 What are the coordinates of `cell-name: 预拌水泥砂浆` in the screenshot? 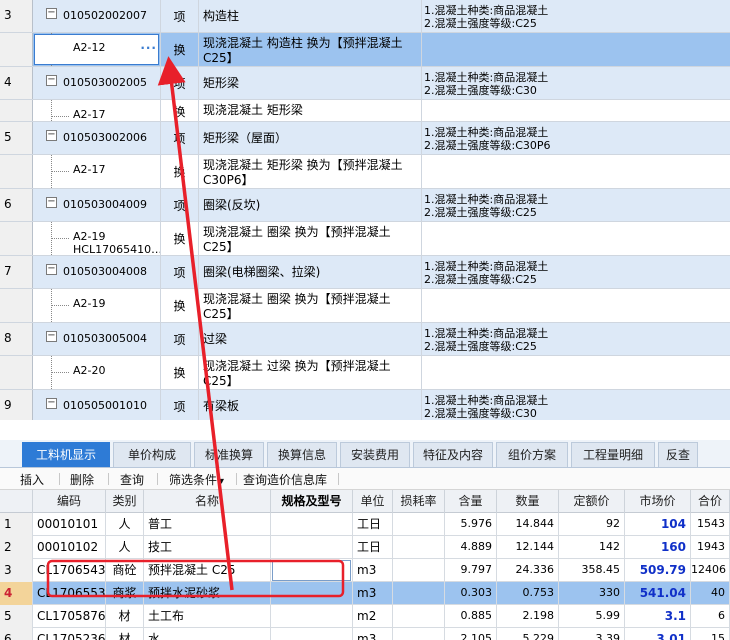 It's located at (207, 593).